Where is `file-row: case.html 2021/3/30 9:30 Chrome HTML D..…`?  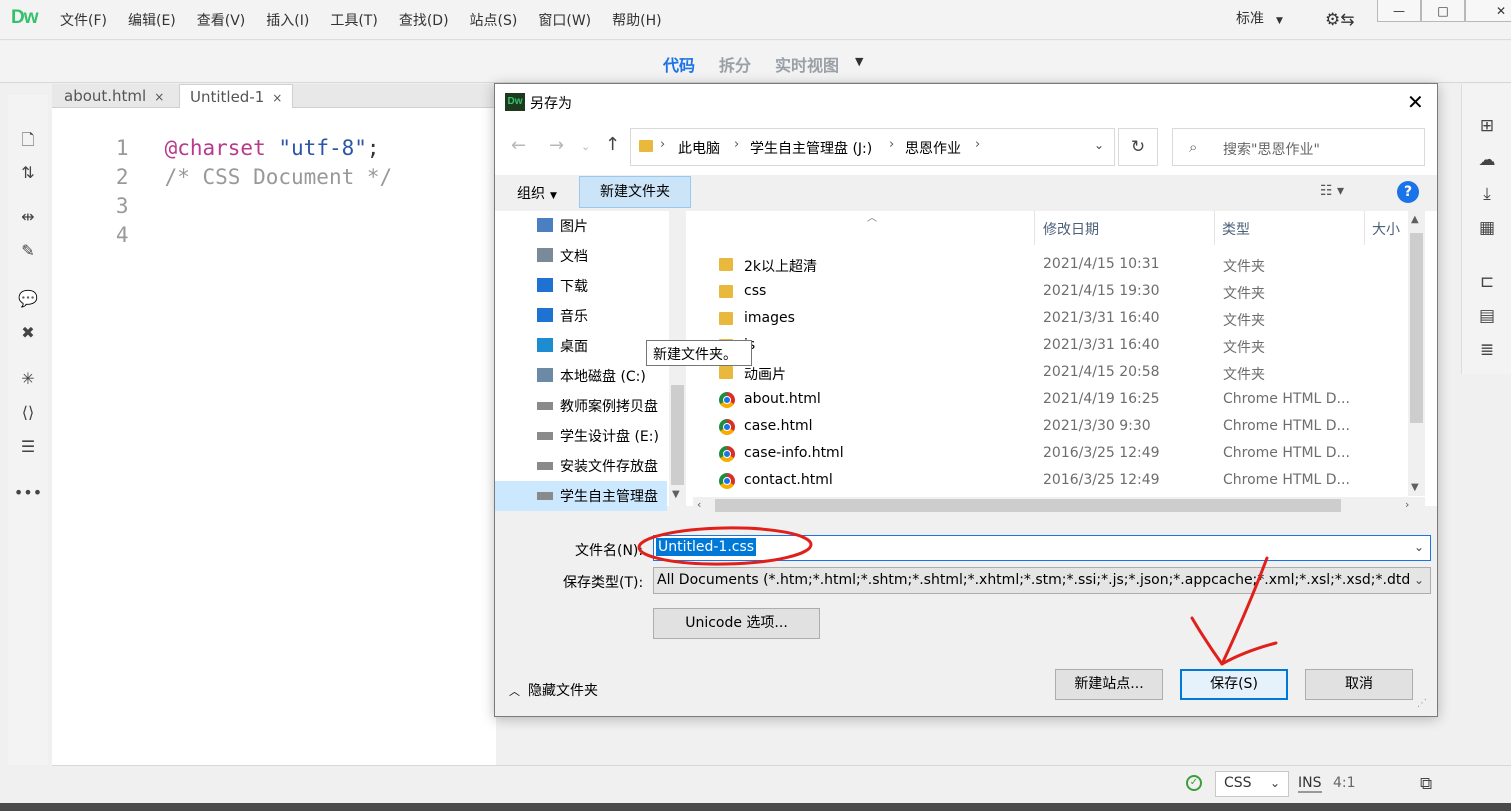 file-row: case.html 2021/3/30 9:30 Chrome HTML D..… is located at coordinates (1053, 427).